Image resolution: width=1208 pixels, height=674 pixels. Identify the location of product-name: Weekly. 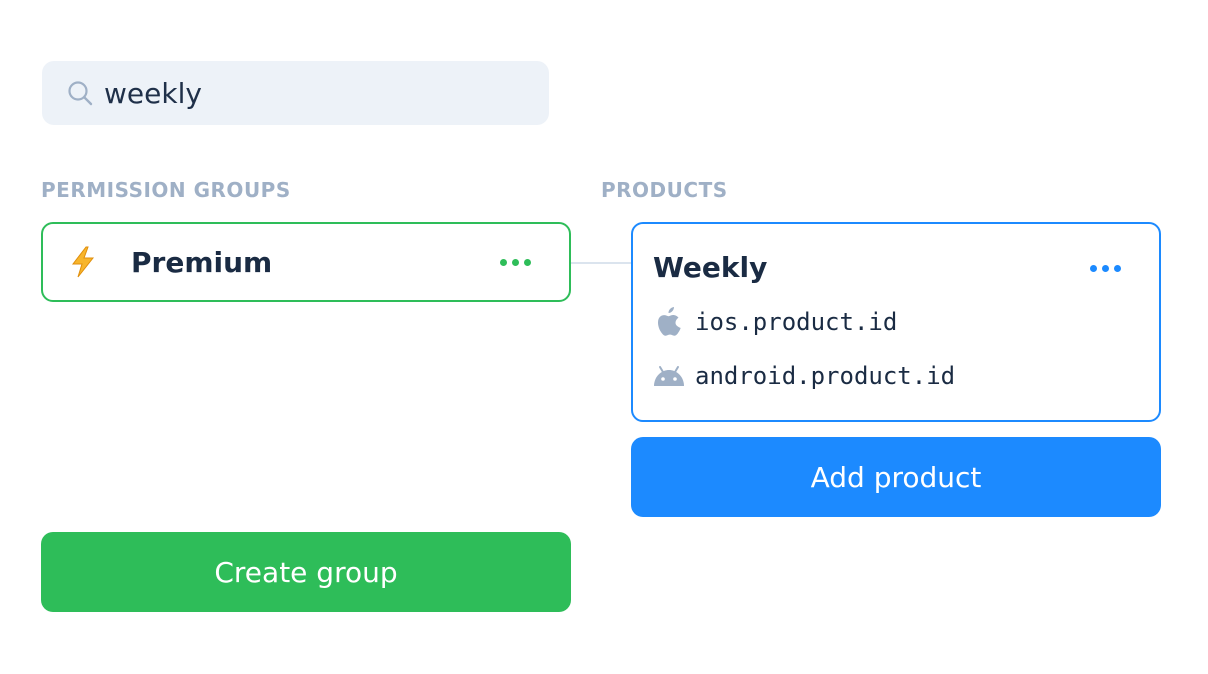
(710, 267).